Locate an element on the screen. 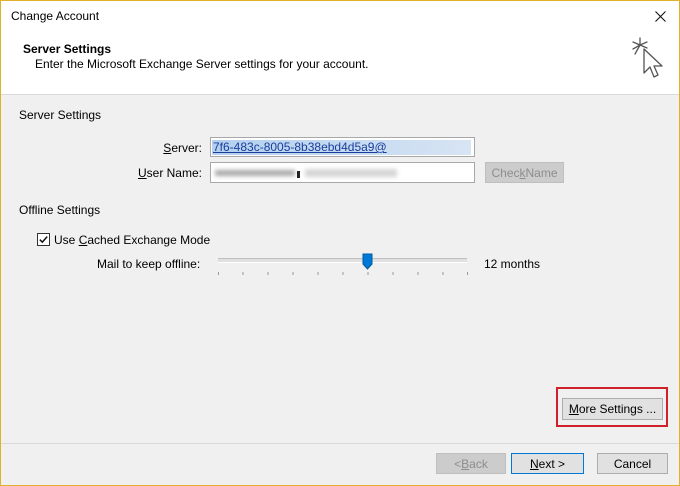 This screenshot has height=486, width=680. cancel-button: Cancel is located at coordinates (632, 463).